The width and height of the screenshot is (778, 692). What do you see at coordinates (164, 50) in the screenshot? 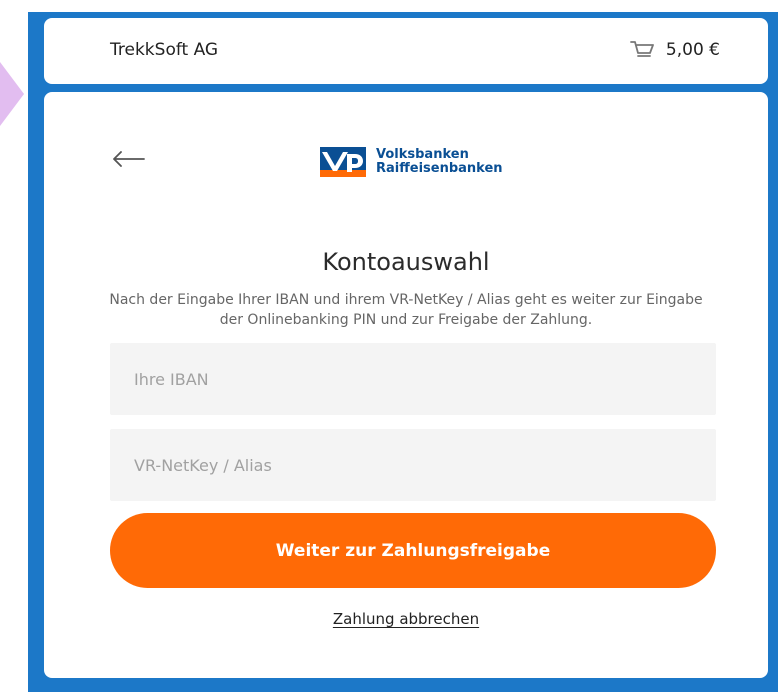
I see `merchant-name: TrekkSoft AG` at bounding box center [164, 50].